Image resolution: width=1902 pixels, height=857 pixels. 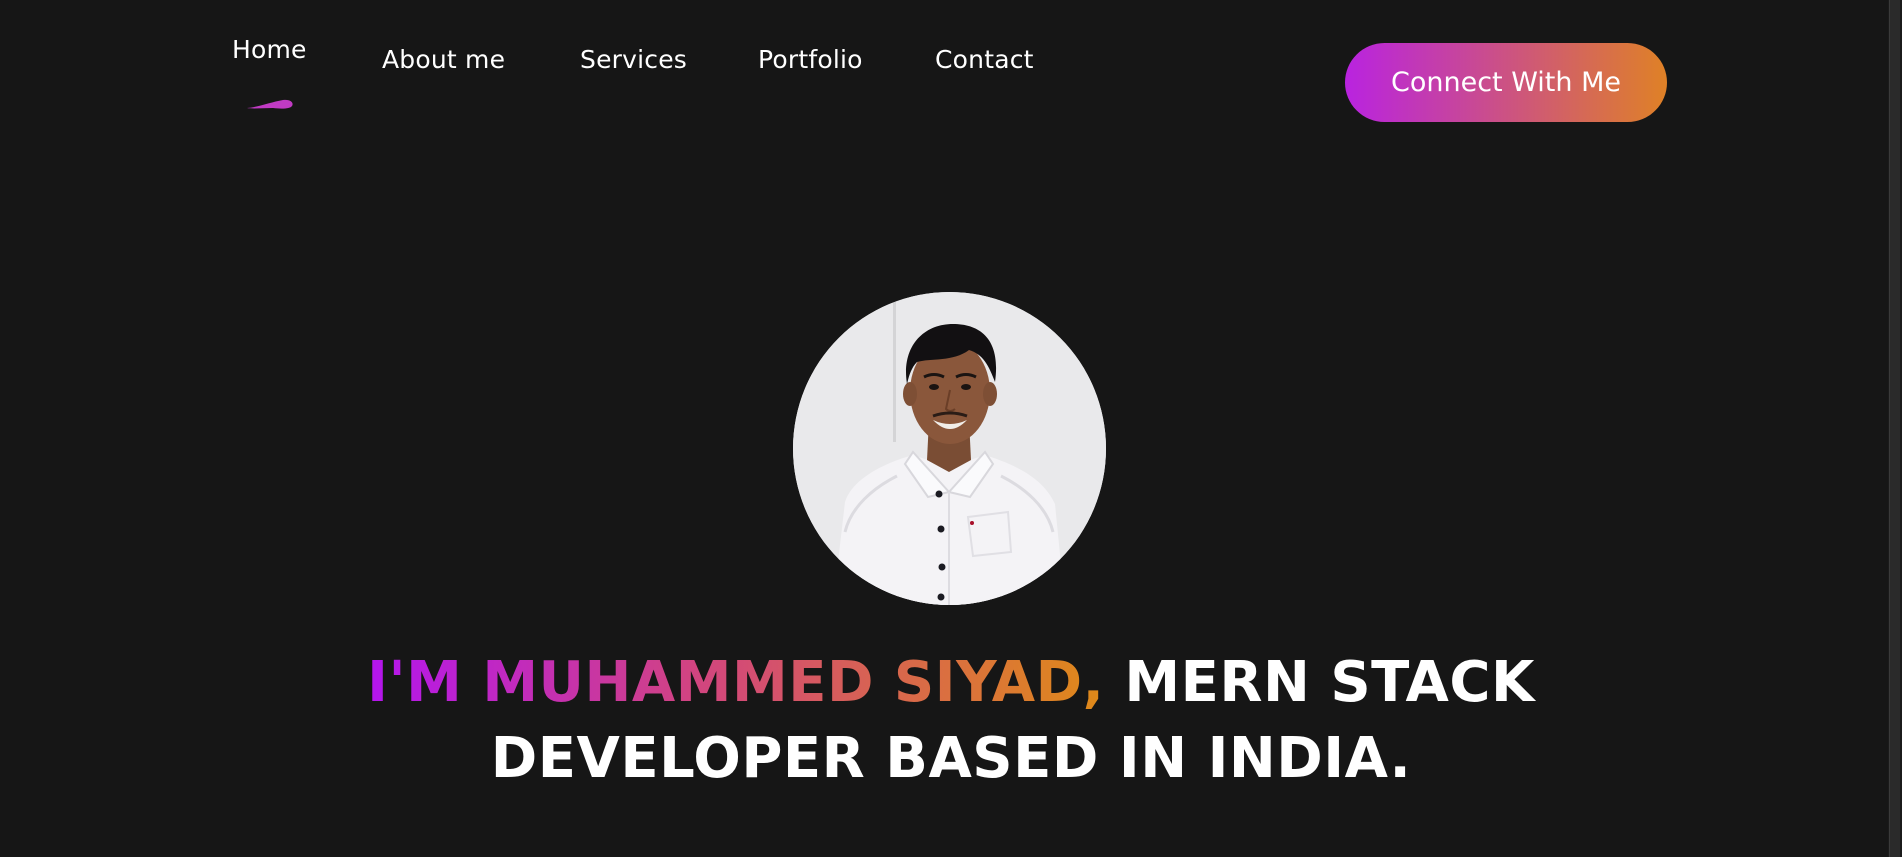 I want to click on nav-about-link: About me, so click(x=443, y=59).